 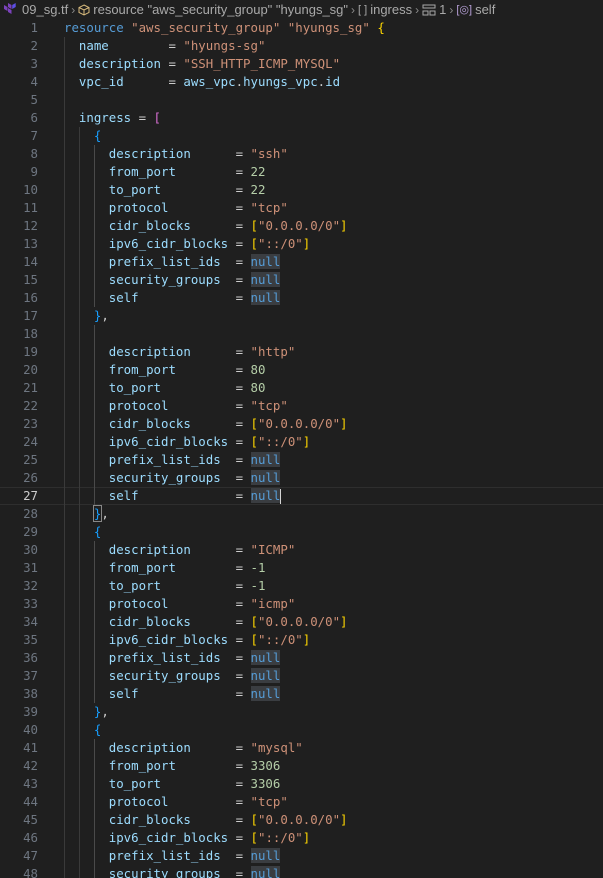 I want to click on code-line: 32 to_port = -1, so click(x=301, y=586).